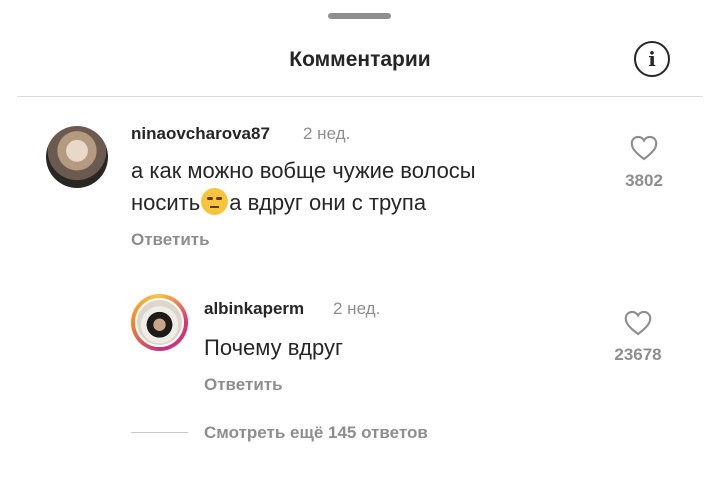  Describe the element at coordinates (644, 180) in the screenshot. I see `like-count: 3802` at that location.